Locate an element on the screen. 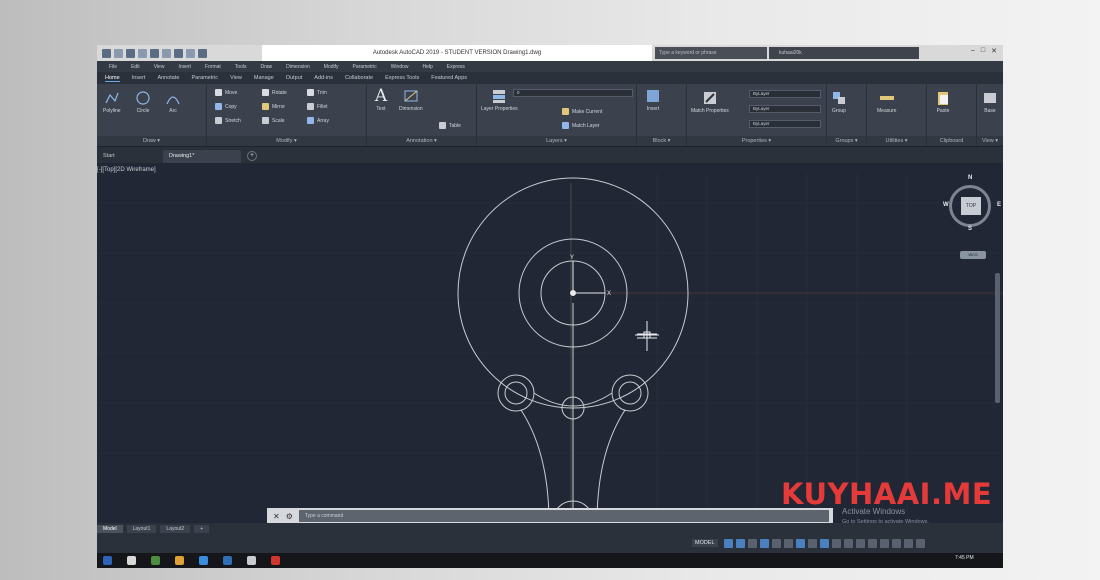  wrench-icon: ⚙ is located at coordinates (289, 516).